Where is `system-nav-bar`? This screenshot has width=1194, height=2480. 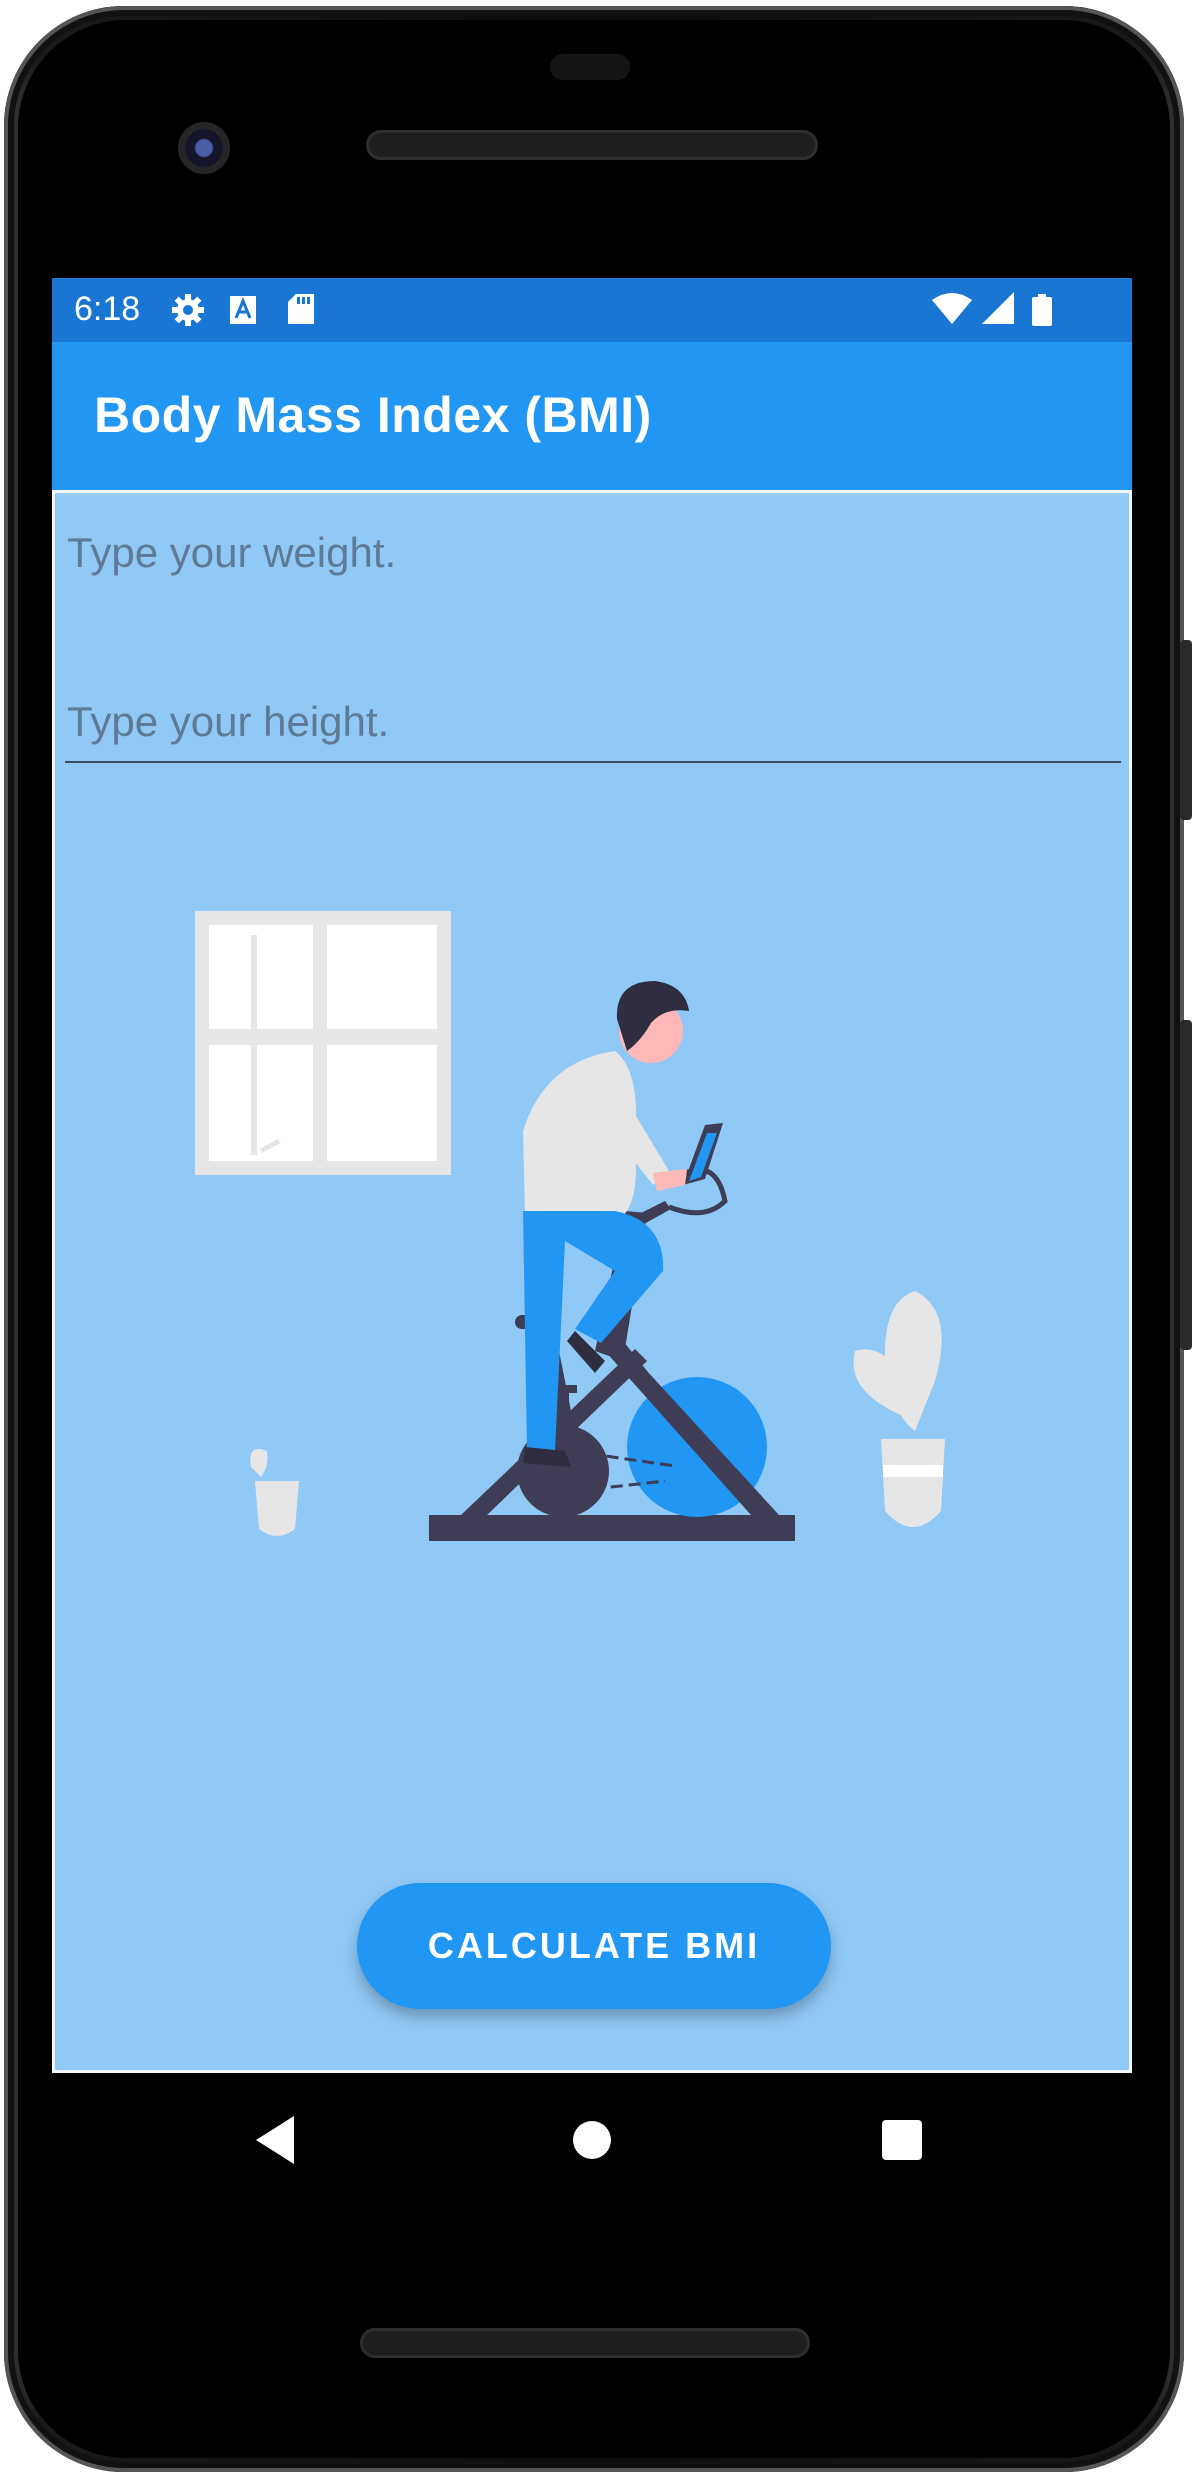 system-nav-bar is located at coordinates (589, 2140).